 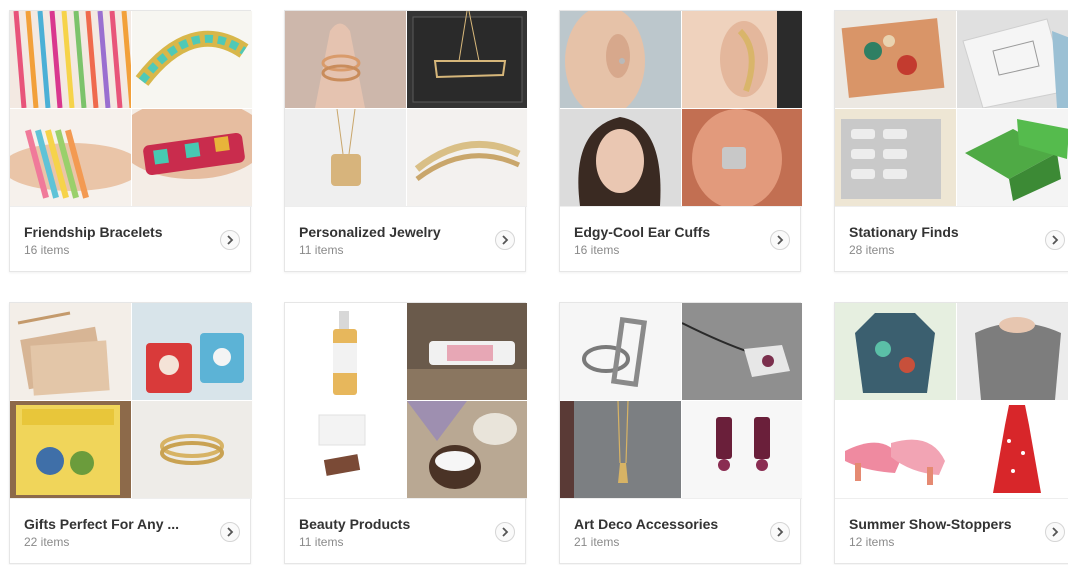 I want to click on gold-cuffs-photo, so click(x=467, y=157).